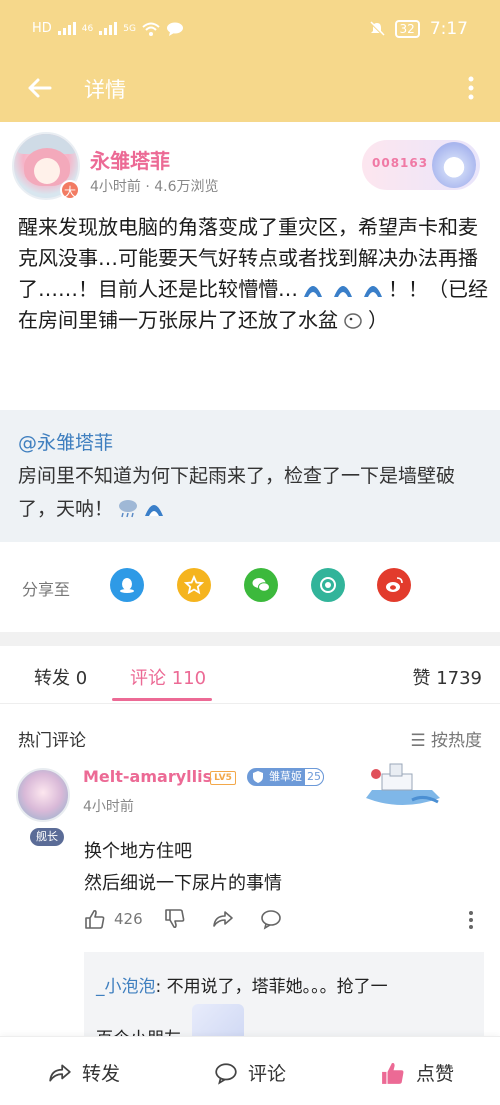  I want to click on share-weibo-button, so click(394, 585).